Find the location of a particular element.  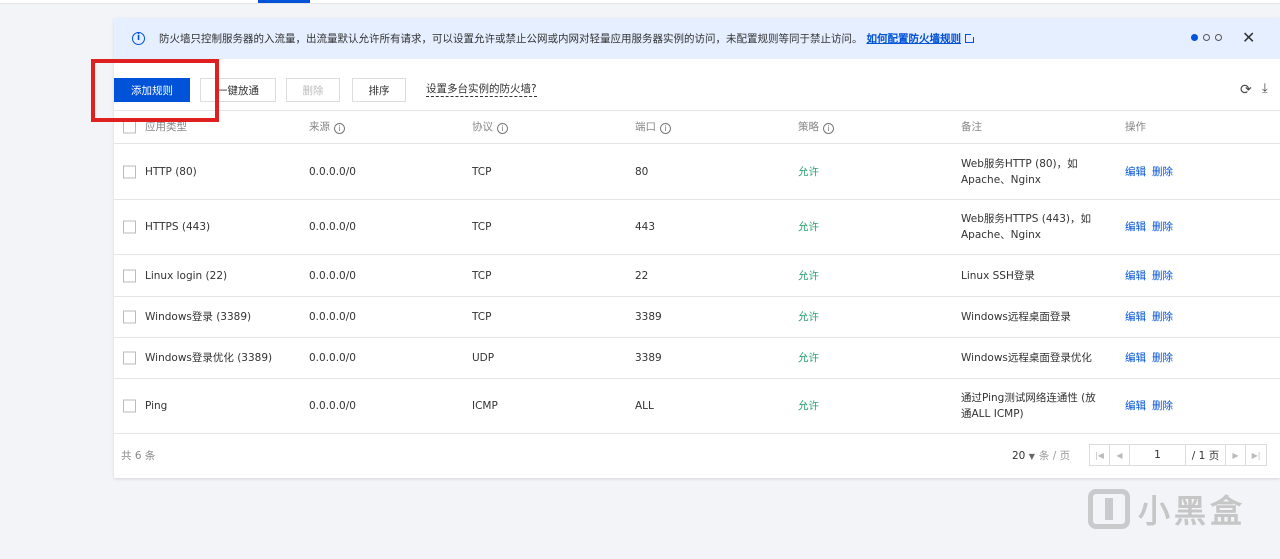

col-protocol-label: 协议 is located at coordinates (482, 127).